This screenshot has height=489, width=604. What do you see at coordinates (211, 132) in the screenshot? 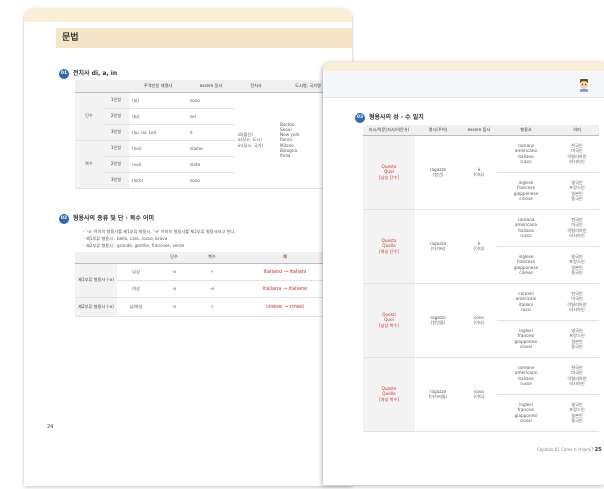
I see `verb-cell: è` at bounding box center [211, 132].